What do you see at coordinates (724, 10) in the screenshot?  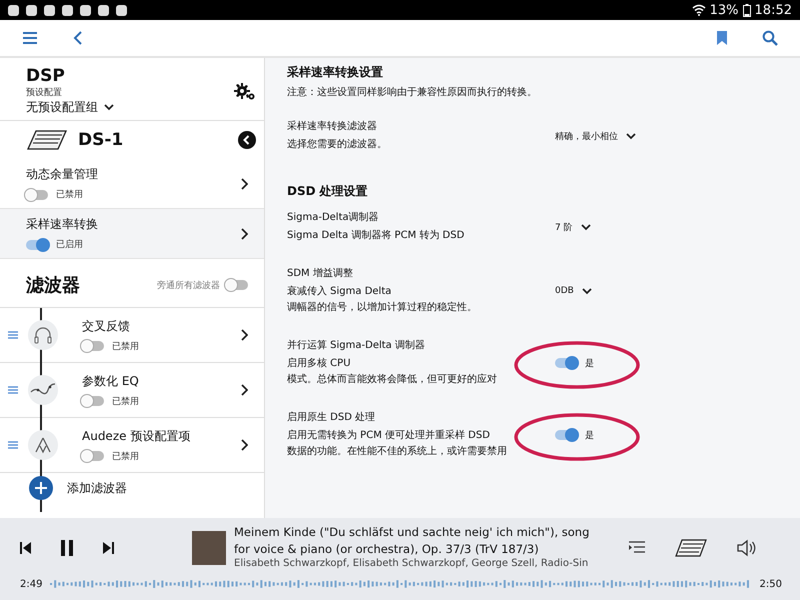 I see `battery-percent: 13%` at bounding box center [724, 10].